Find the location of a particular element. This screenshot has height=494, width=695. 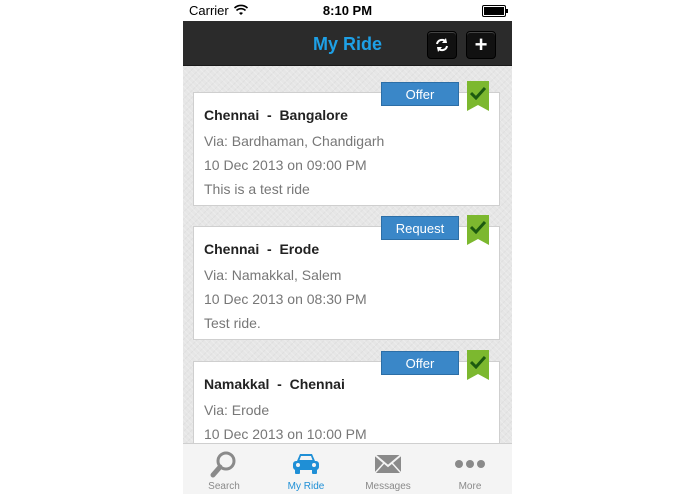

battery-icon is located at coordinates (495, 11).